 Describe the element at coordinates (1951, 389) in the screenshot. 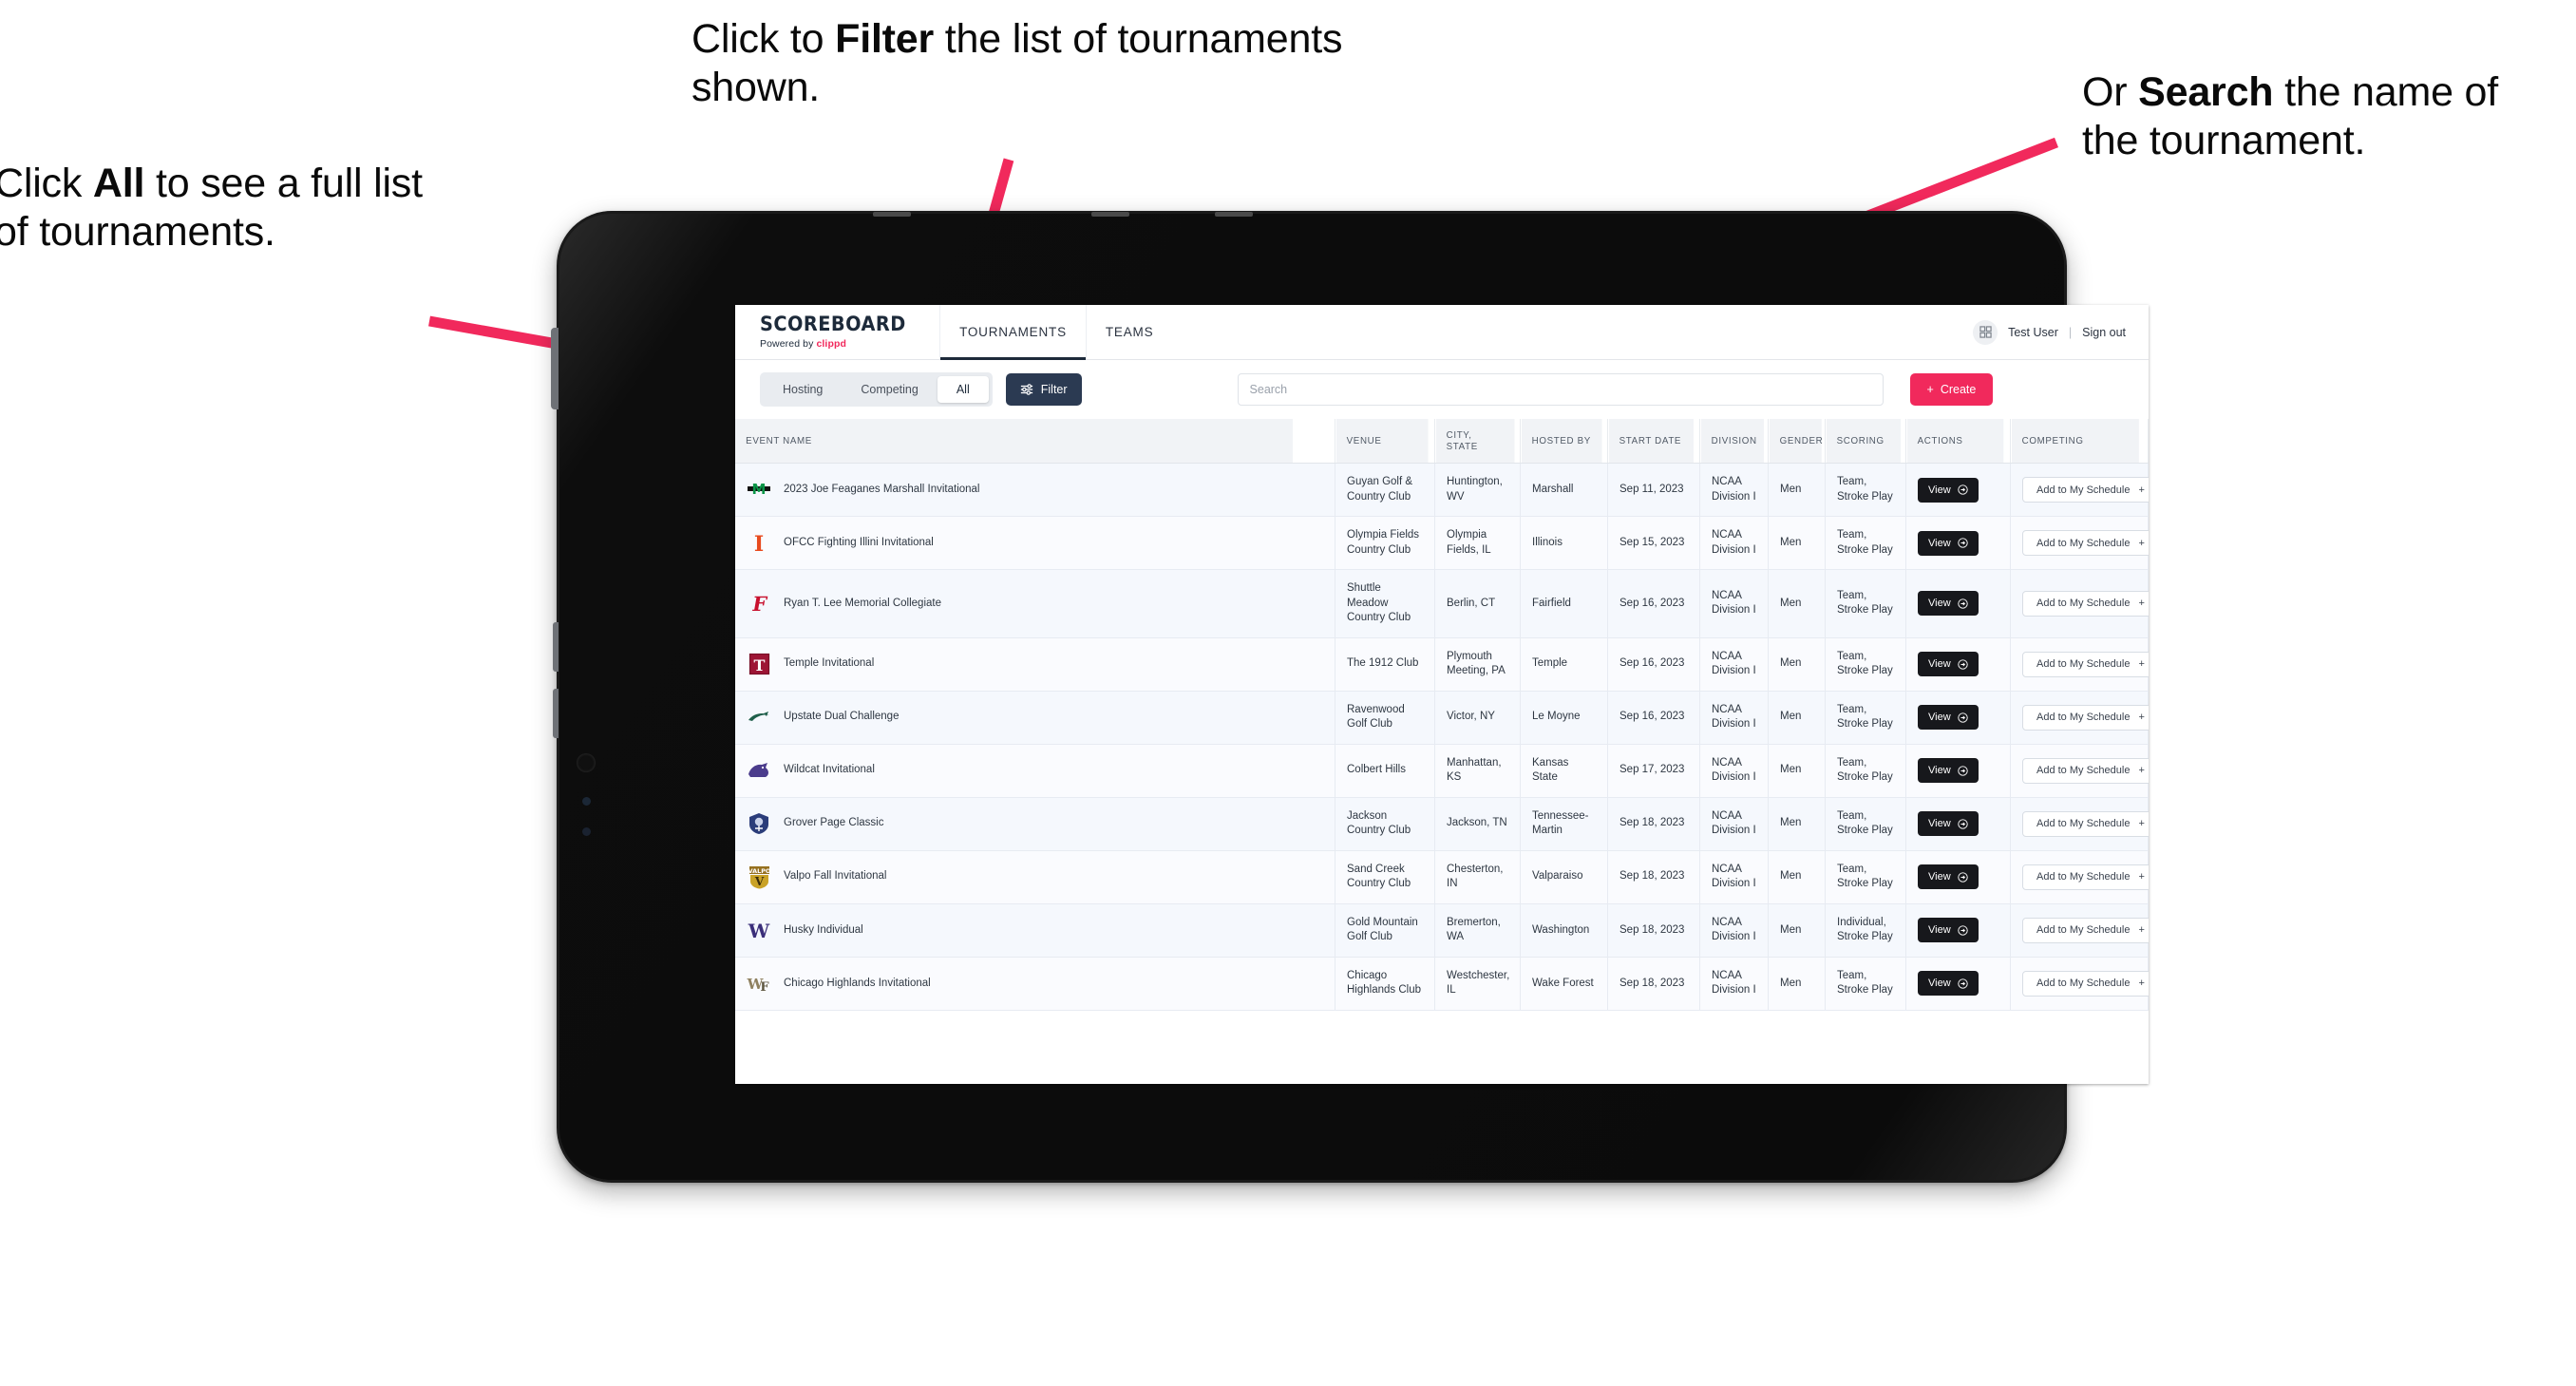

I see `create-button: + Create` at that location.